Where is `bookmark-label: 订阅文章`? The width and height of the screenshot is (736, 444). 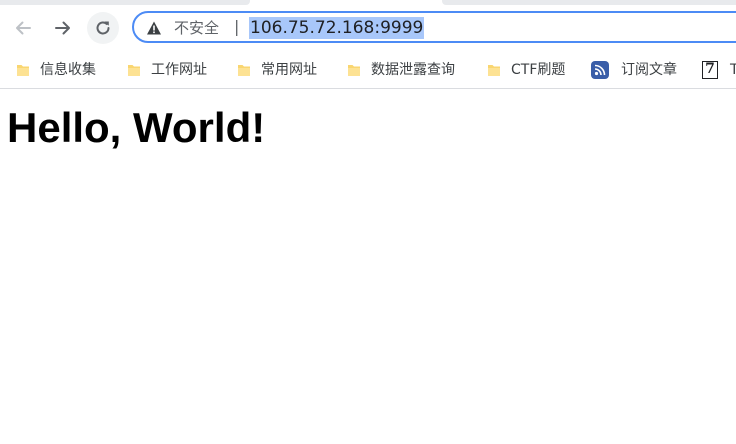
bookmark-label: 订阅文章 is located at coordinates (649, 70).